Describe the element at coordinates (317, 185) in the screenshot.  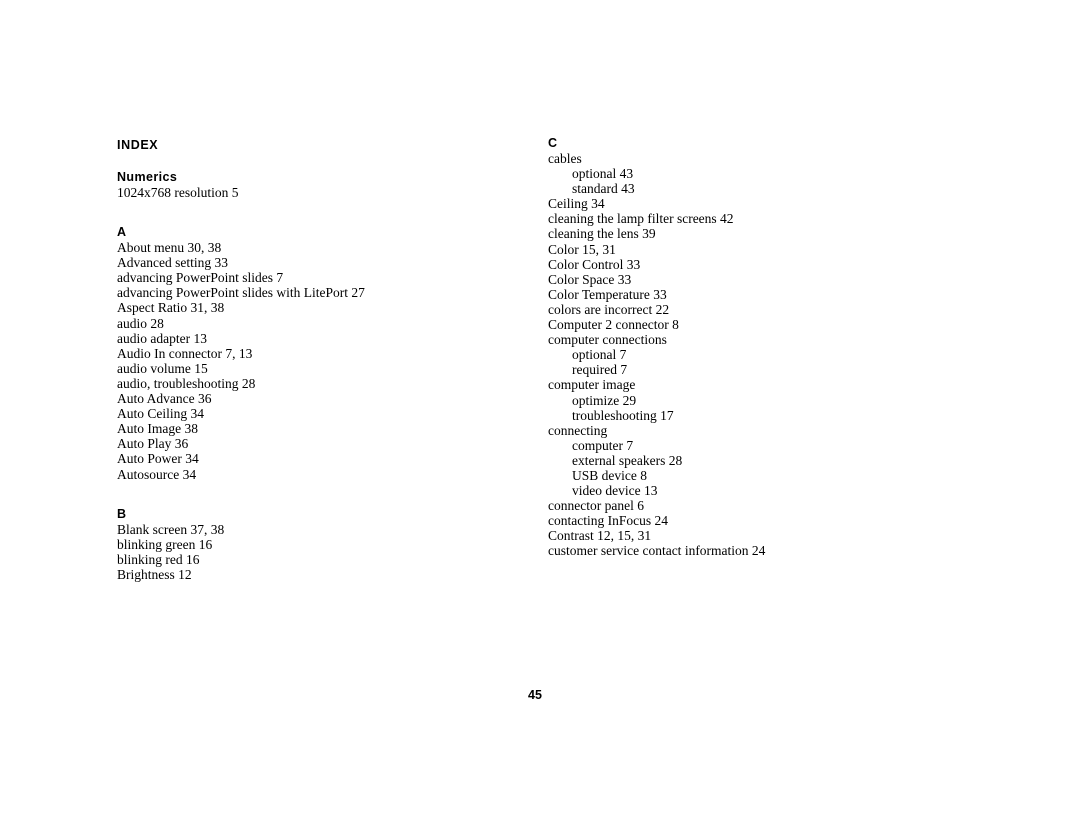
I see `index-section-numerics: Numerics 1024x768 resolution 5` at that location.